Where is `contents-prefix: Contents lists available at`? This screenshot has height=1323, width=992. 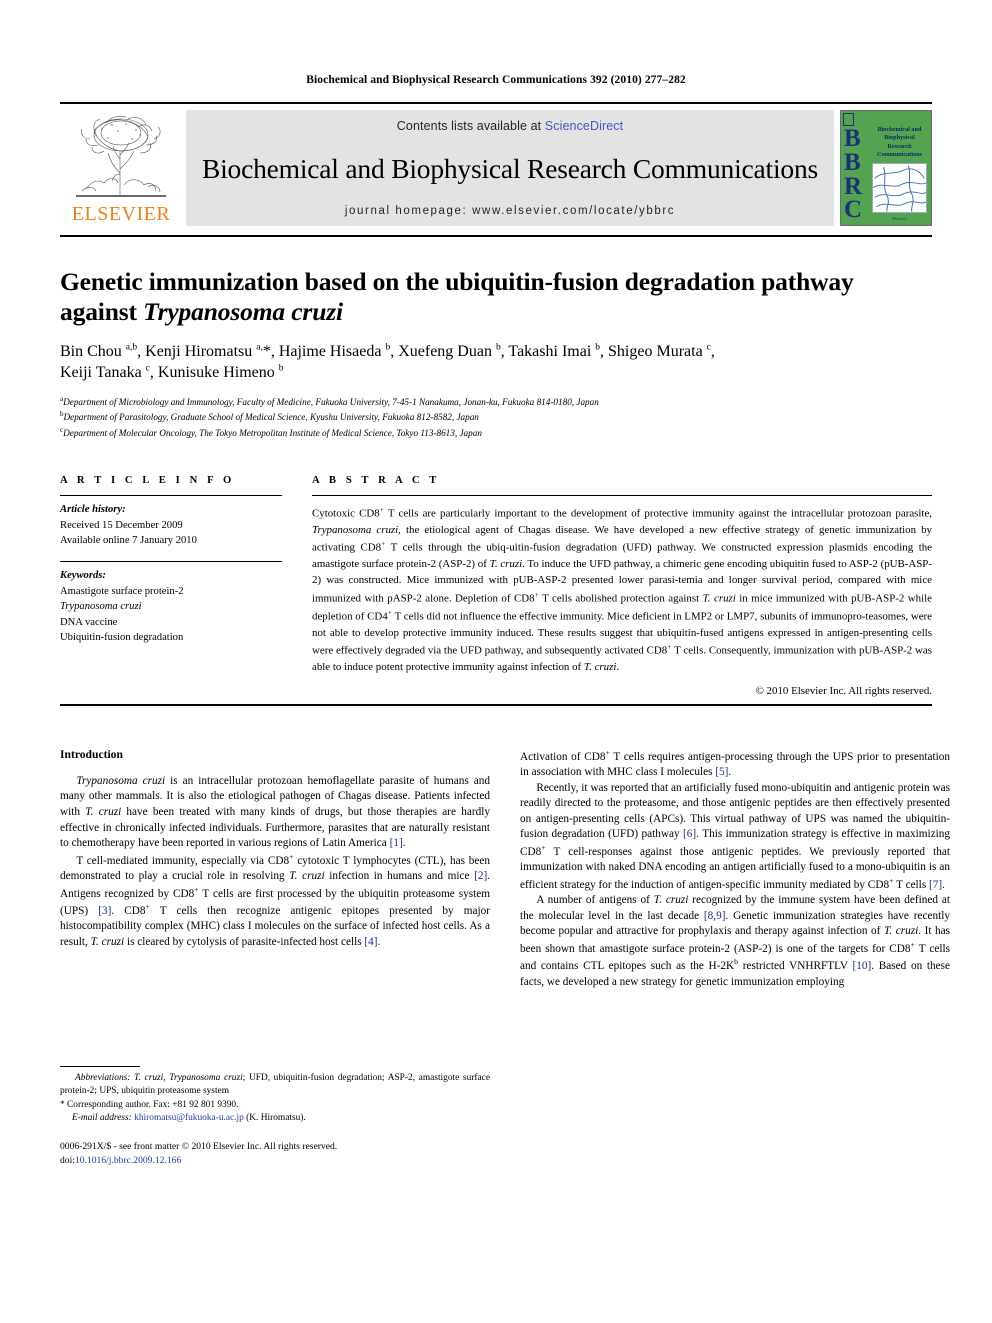 contents-prefix: Contents lists available at is located at coordinates (470, 126).